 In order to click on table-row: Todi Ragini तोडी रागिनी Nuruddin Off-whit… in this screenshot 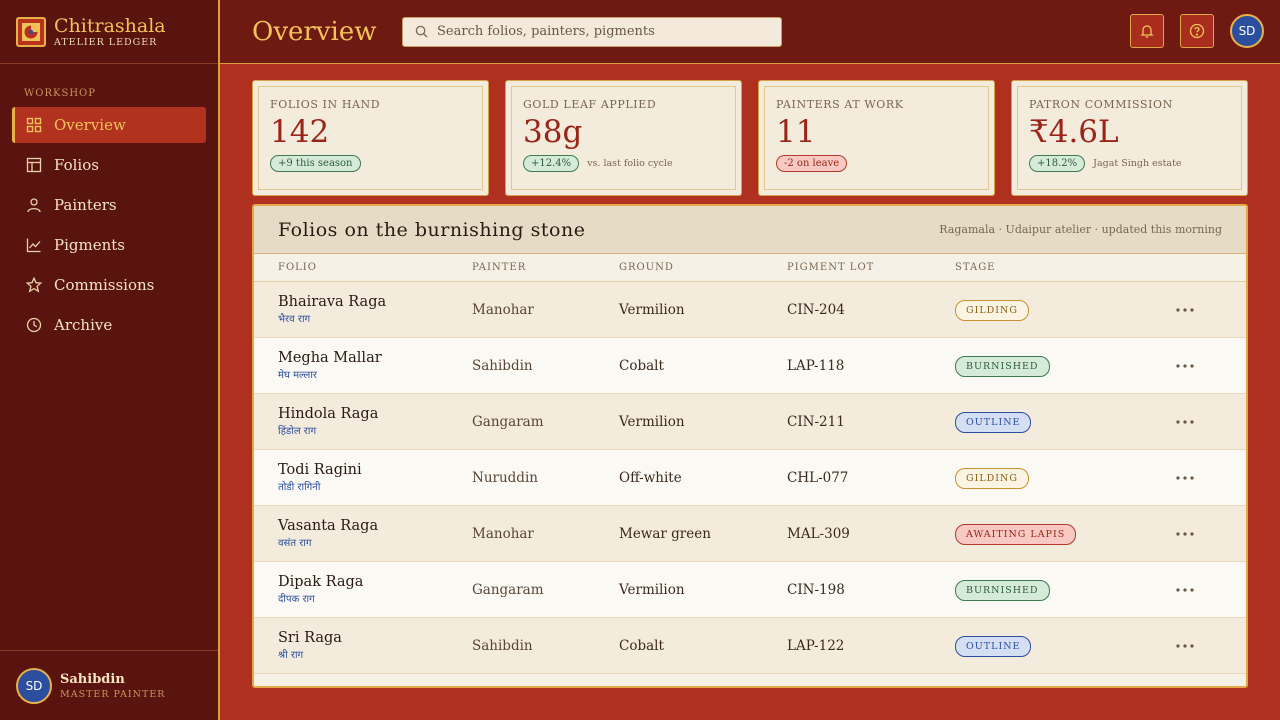, I will do `click(750, 478)`.